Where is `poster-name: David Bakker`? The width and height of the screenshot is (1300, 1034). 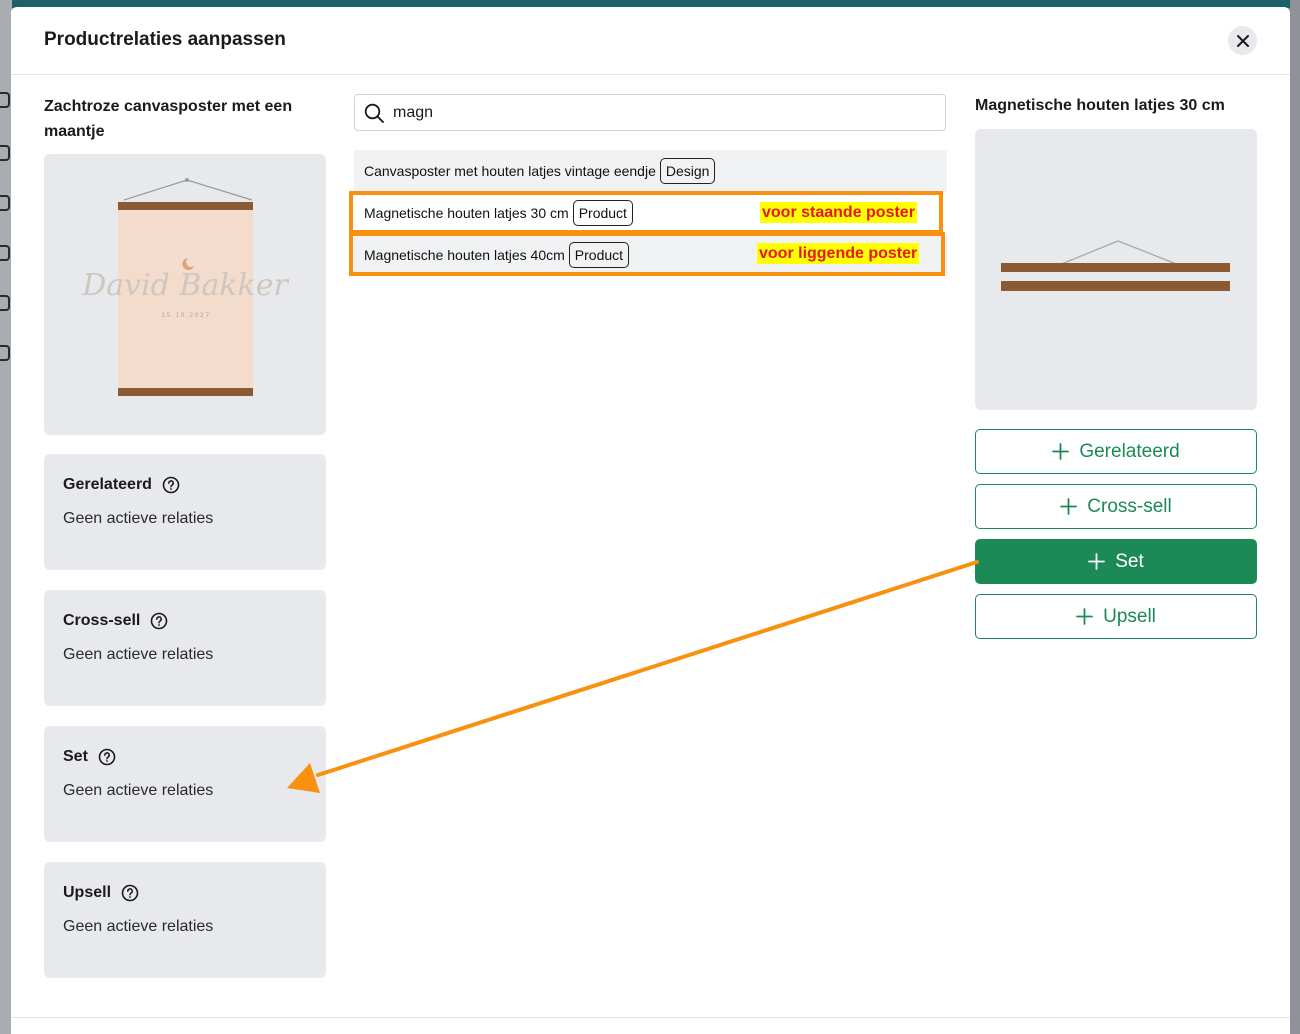 poster-name: David Bakker is located at coordinates (185, 285).